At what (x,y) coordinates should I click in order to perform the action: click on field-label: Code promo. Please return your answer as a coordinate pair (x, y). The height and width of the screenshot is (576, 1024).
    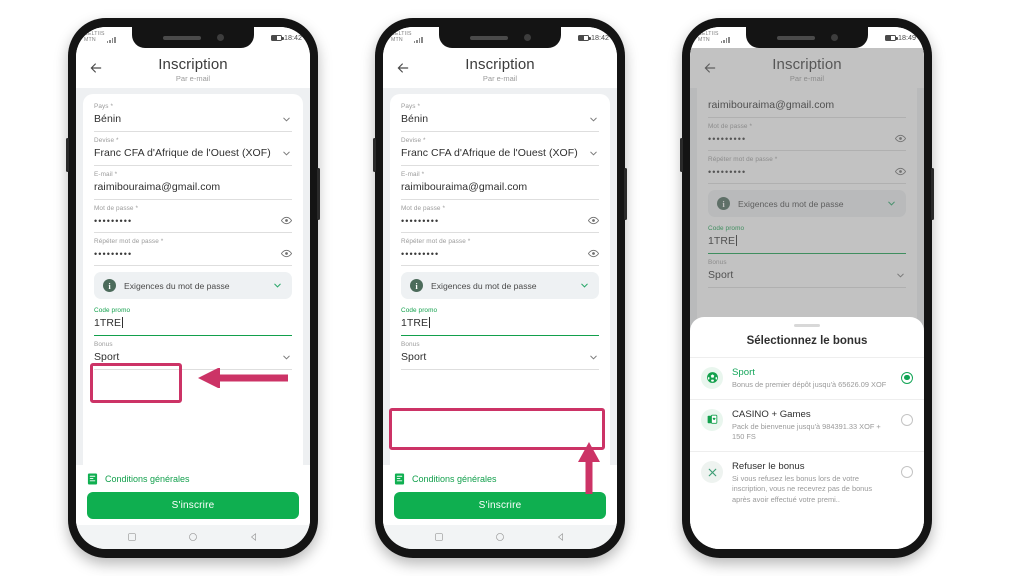
    Looking at the image, I should click on (419, 310).